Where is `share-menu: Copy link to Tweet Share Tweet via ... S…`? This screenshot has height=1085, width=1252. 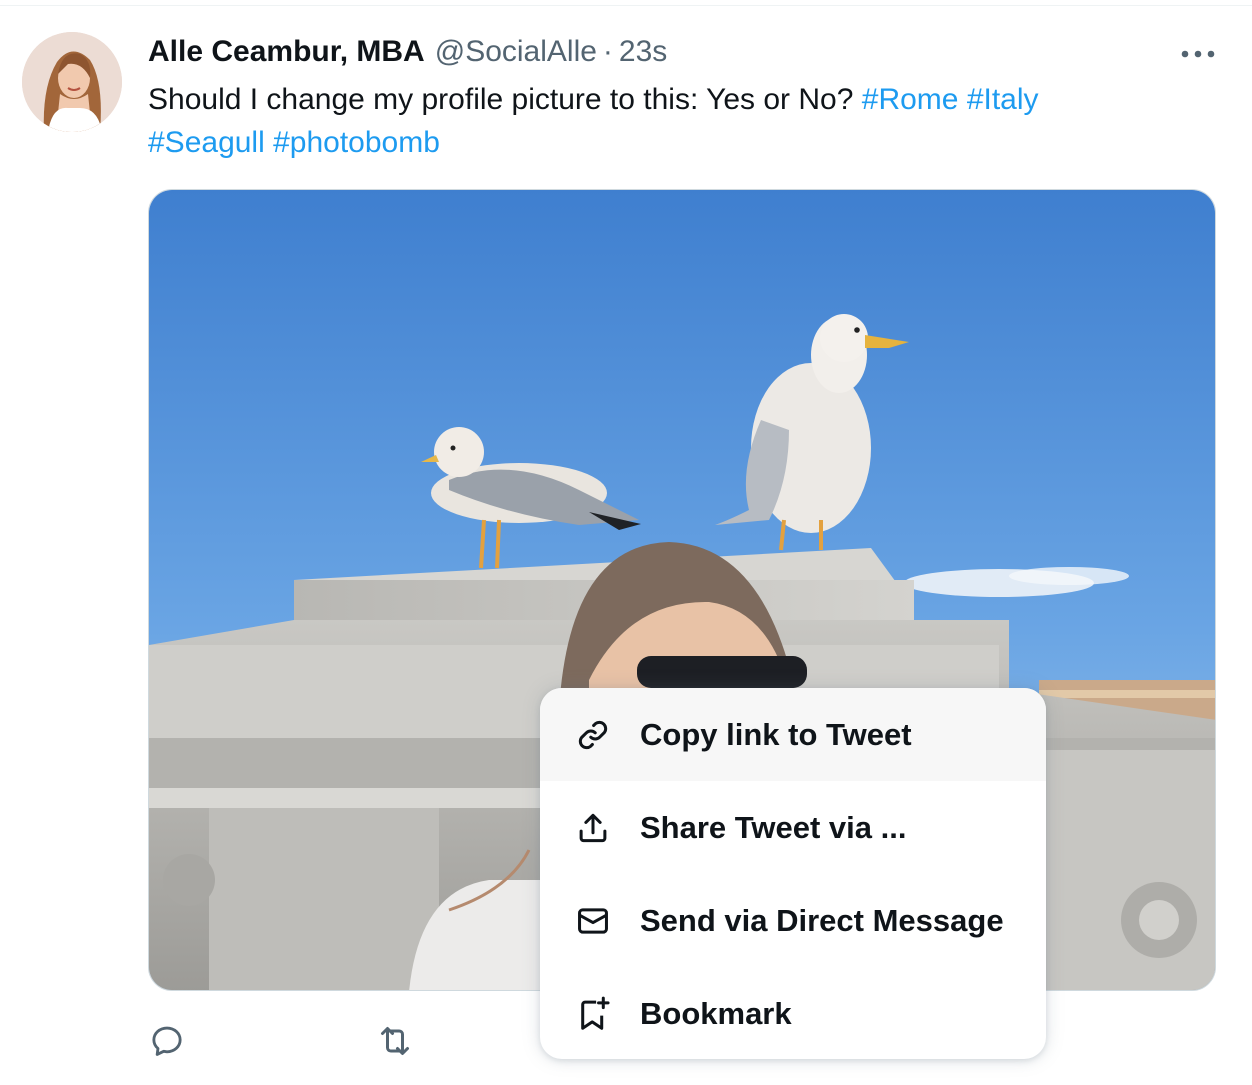
share-menu: Copy link to Tweet Share Tweet via ... S… is located at coordinates (793, 873).